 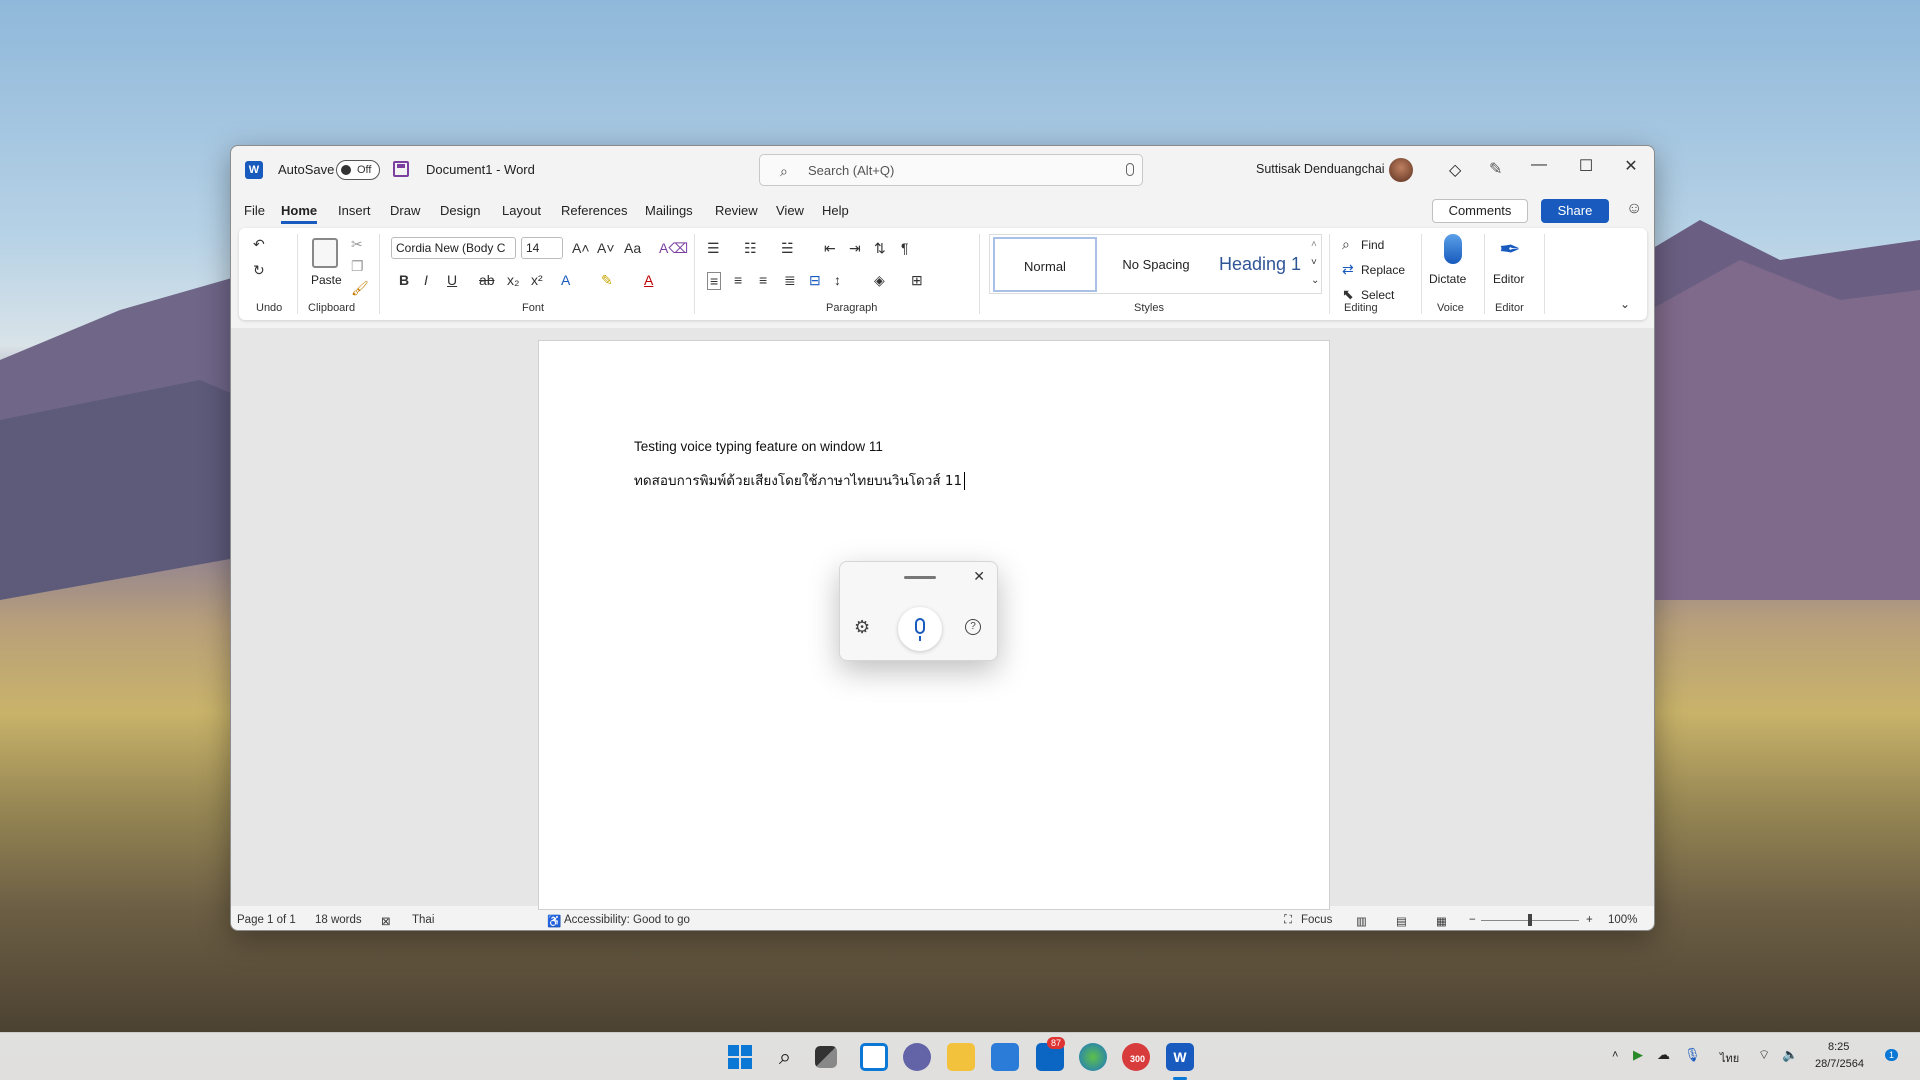 What do you see at coordinates (787, 248) in the screenshot?
I see `multilevel-list-icon: ☱` at bounding box center [787, 248].